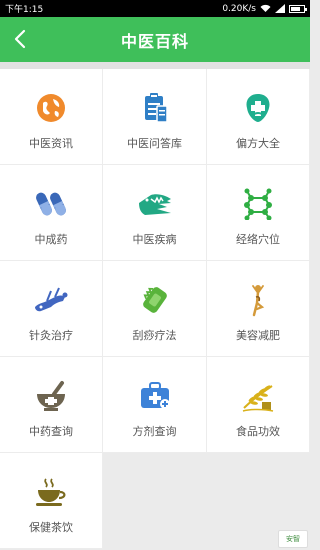 Image resolution: width=320 pixels, height=550 pixels. I want to click on grid-item-herb-search: 中药查询, so click(51, 405).